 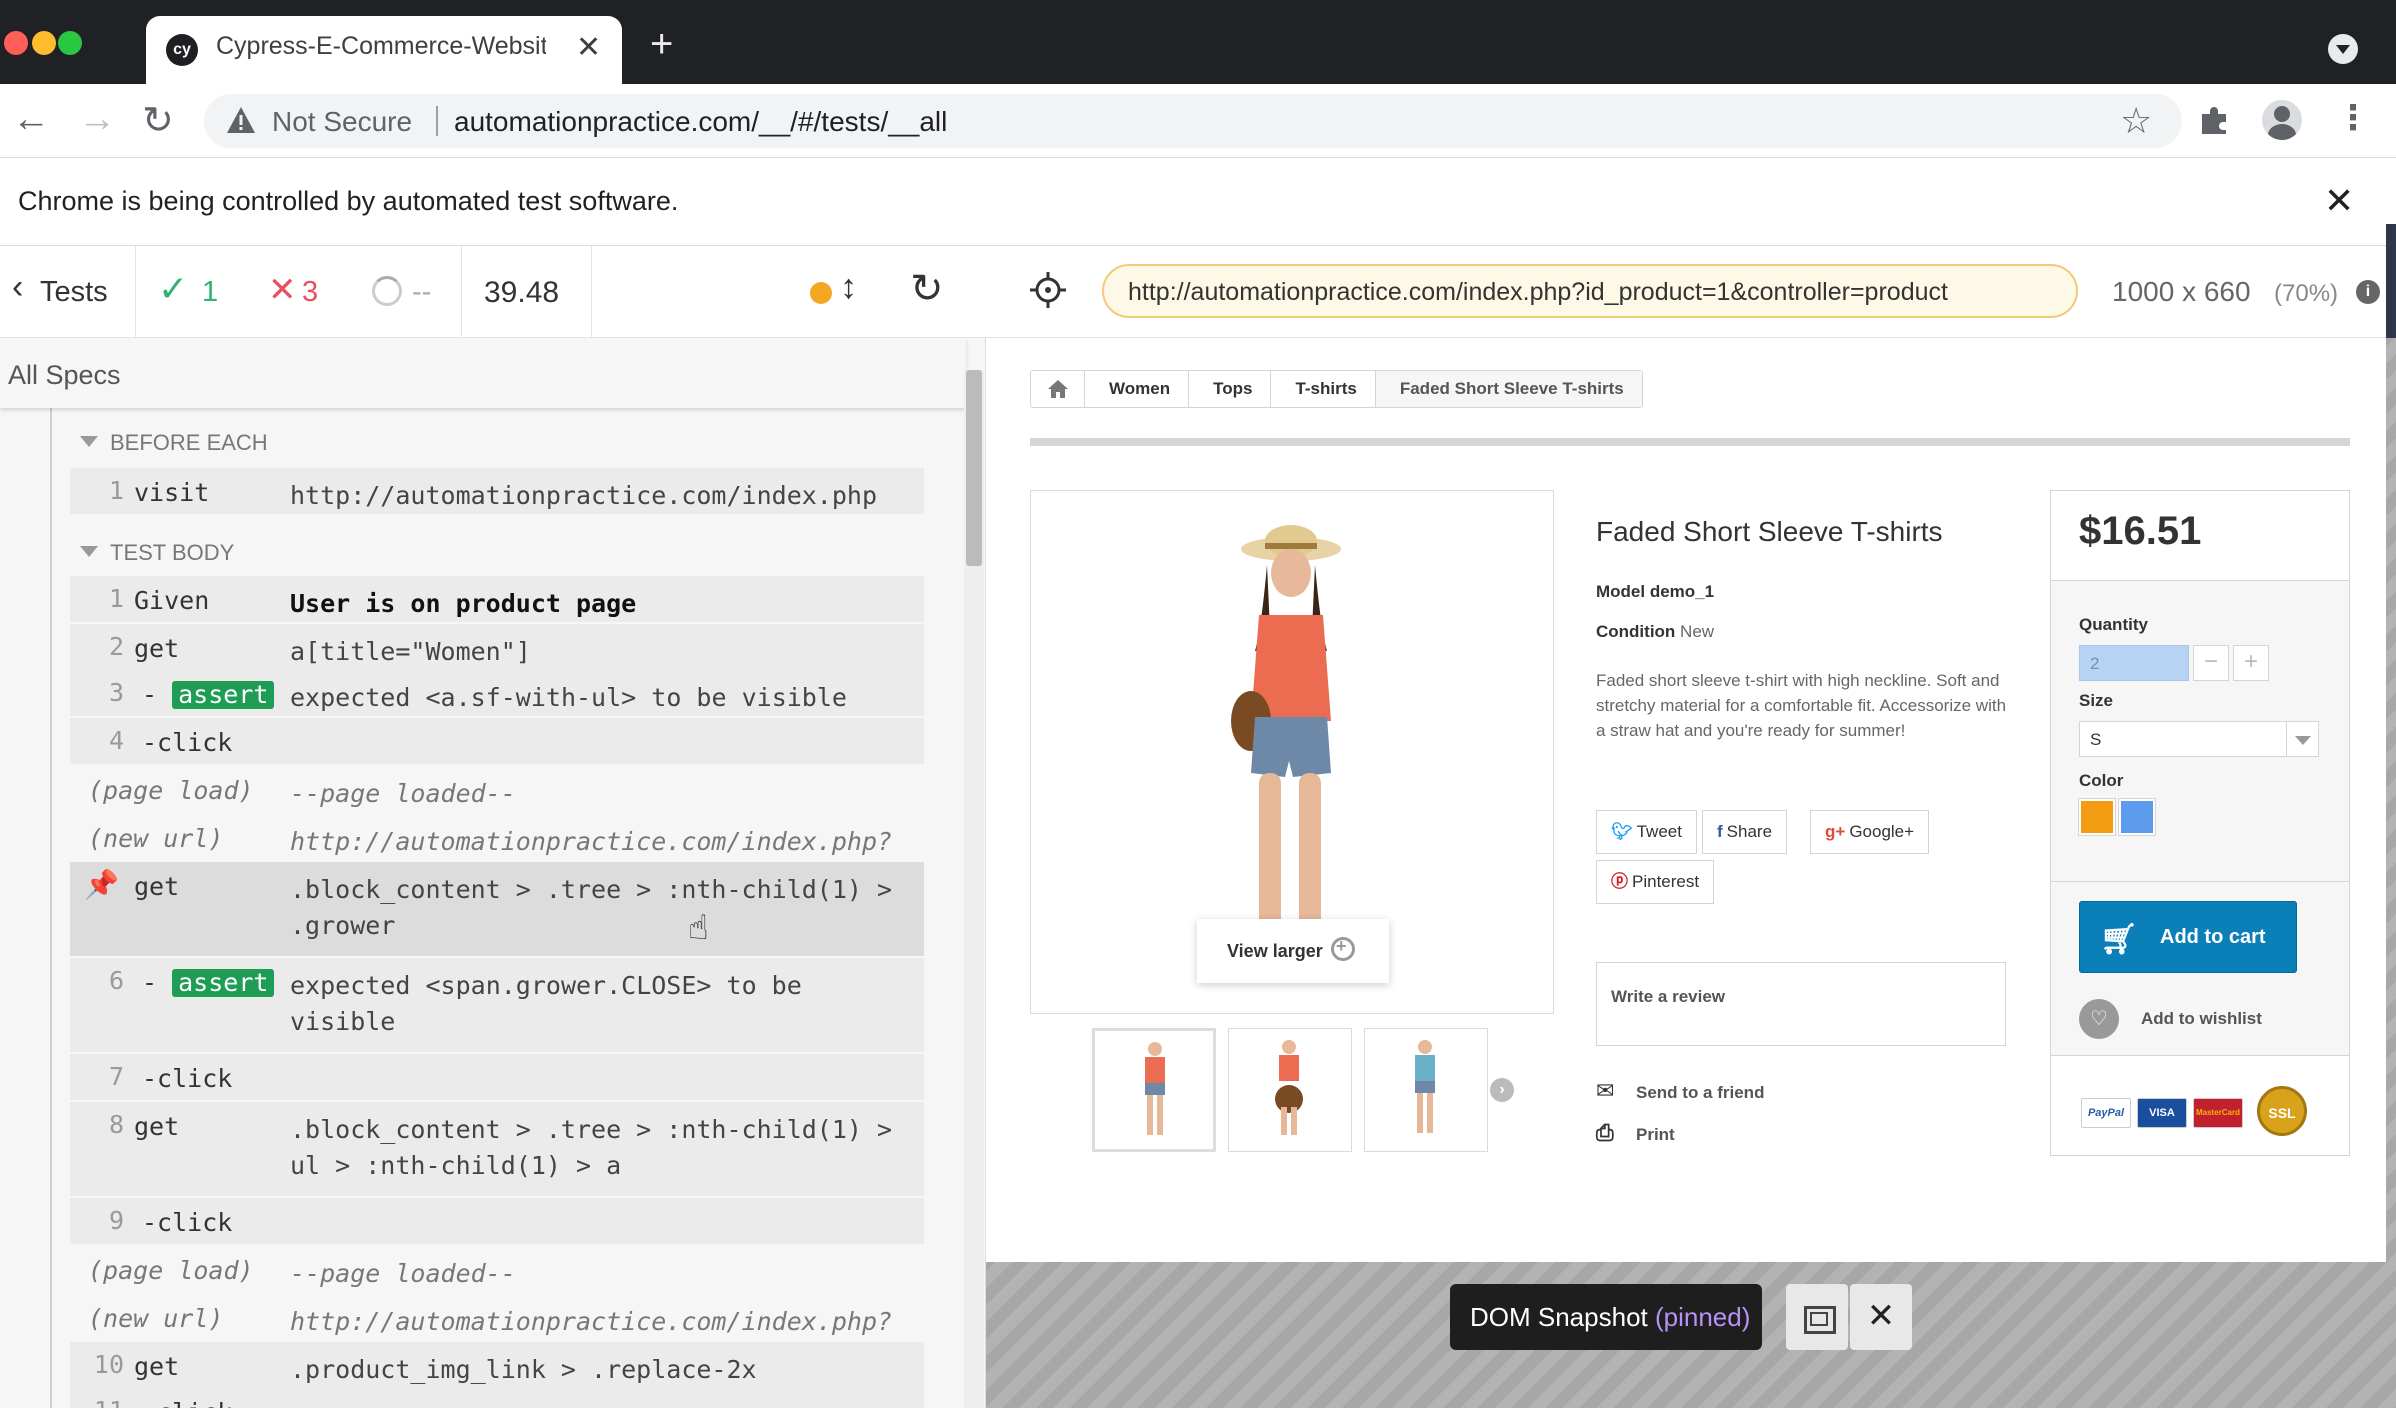 What do you see at coordinates (1230, 389) in the screenshot?
I see `breadcrumb-tops: Tops` at bounding box center [1230, 389].